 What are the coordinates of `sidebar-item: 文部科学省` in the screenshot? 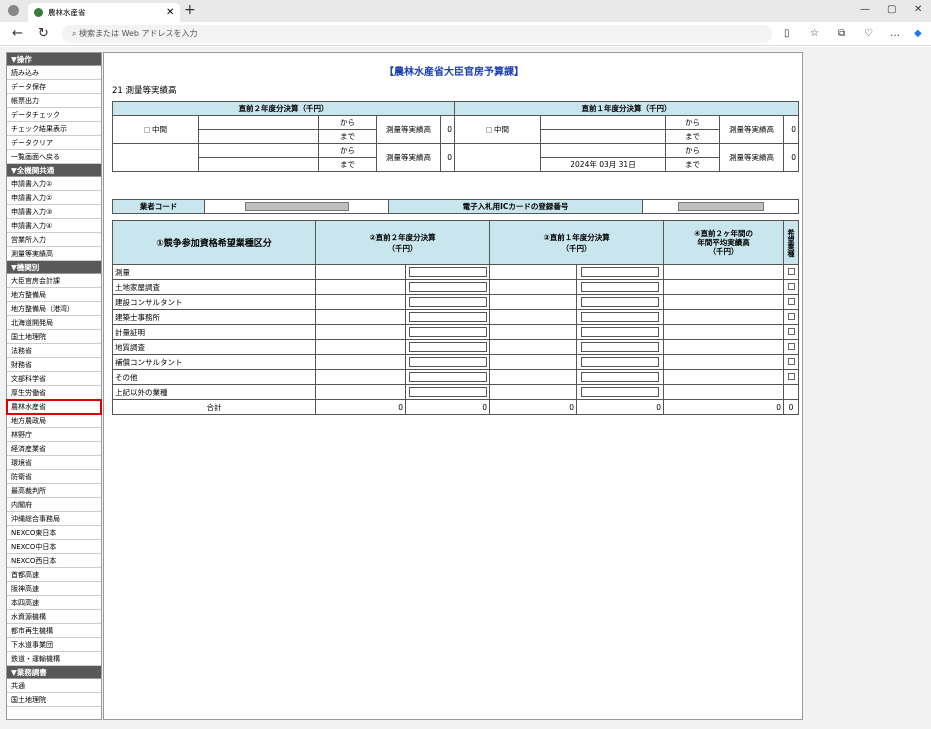 It's located at (54, 379).